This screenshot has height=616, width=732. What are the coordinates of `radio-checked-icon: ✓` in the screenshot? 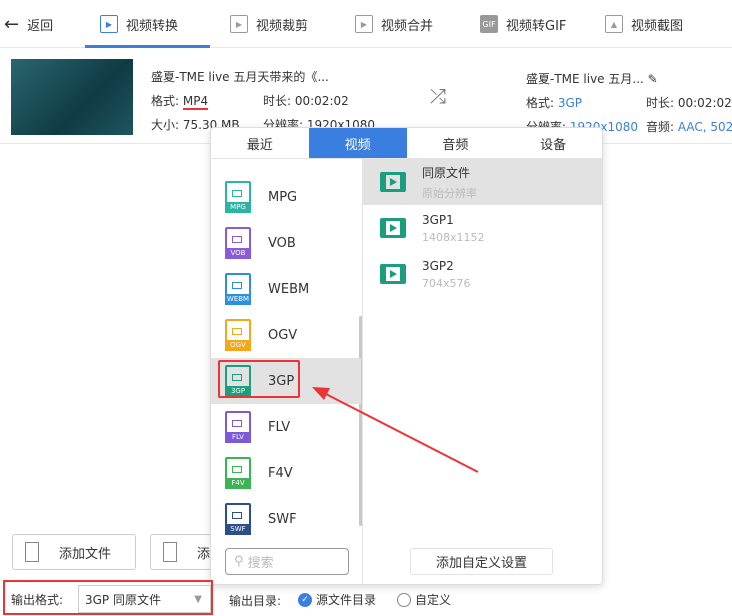 It's located at (305, 599).